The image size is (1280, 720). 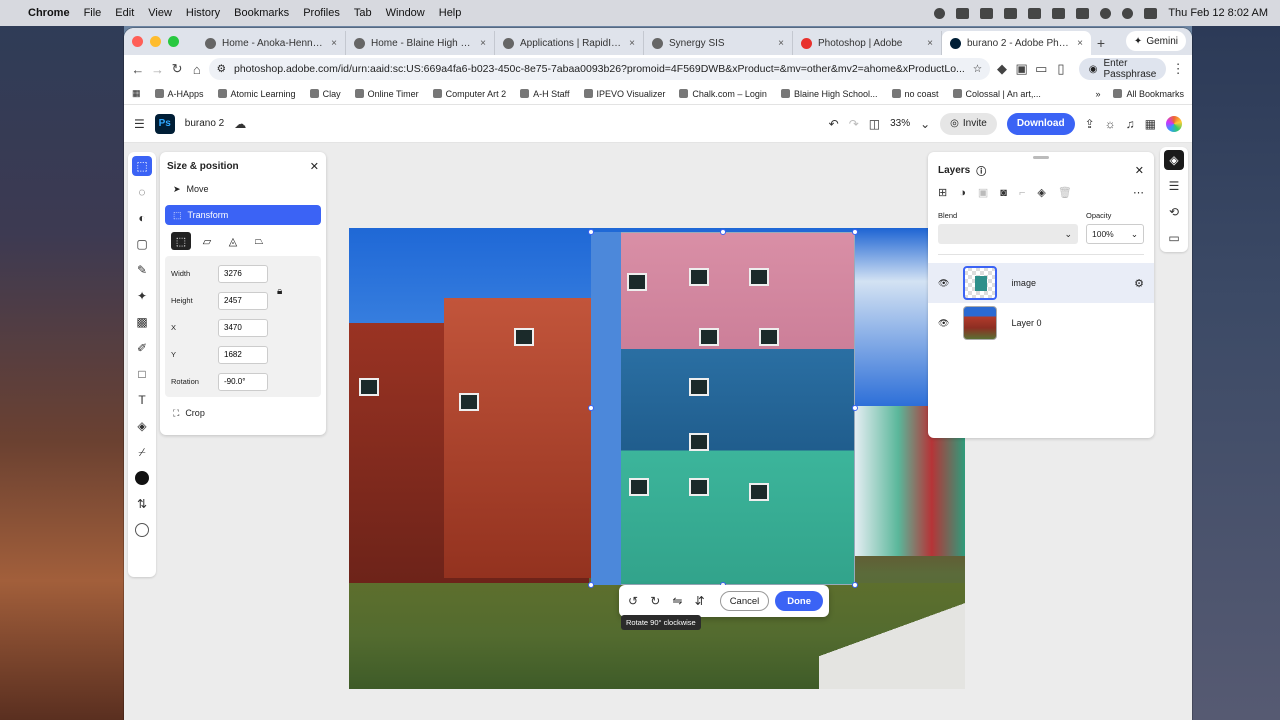 What do you see at coordinates (139, 124) in the screenshot?
I see `hamburger-menu-icon: ☰` at bounding box center [139, 124].